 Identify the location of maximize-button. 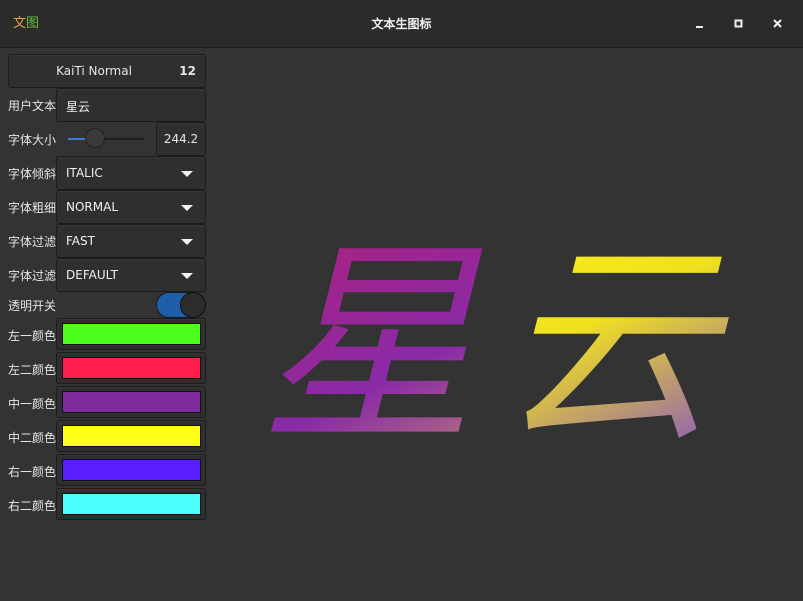
(739, 24).